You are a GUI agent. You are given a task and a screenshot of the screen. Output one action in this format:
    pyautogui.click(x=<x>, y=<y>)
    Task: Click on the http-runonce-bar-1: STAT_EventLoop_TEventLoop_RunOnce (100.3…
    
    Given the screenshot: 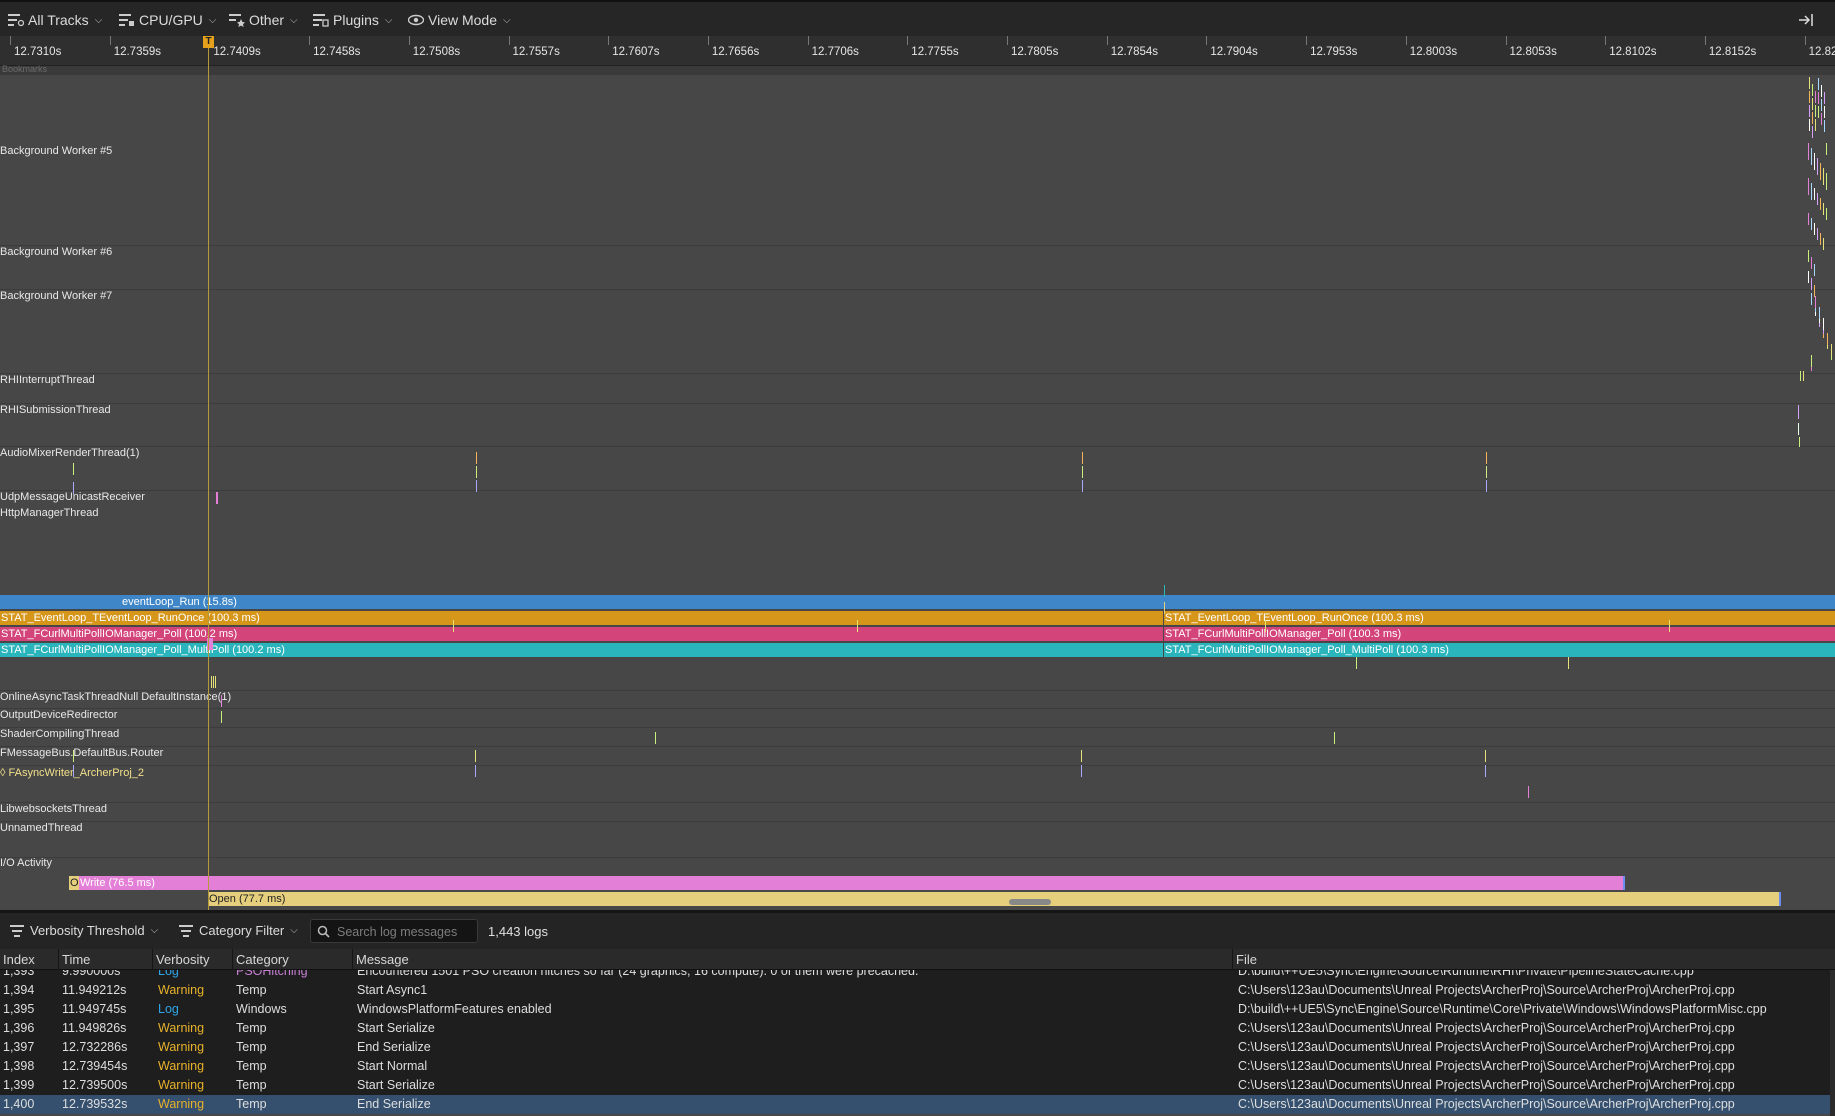 What is the action you would take?
    pyautogui.click(x=581, y=618)
    